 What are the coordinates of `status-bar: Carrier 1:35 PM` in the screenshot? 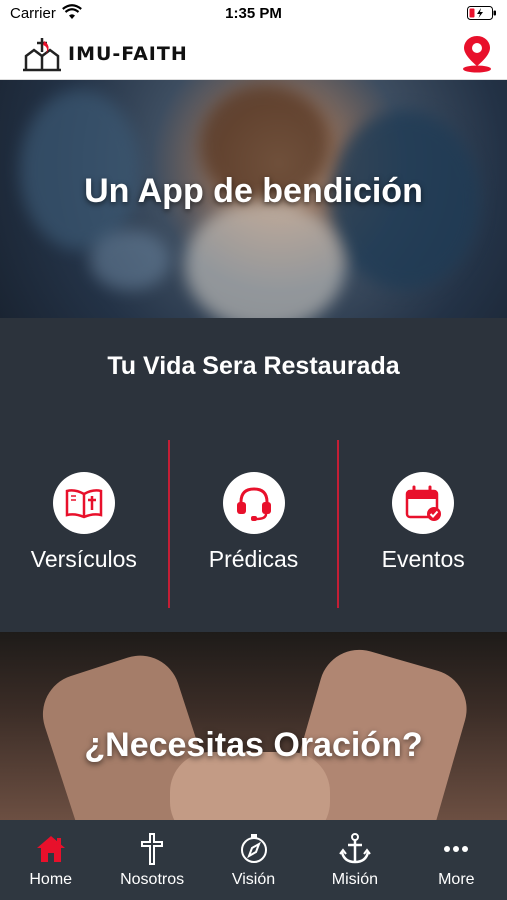 It's located at (253, 14).